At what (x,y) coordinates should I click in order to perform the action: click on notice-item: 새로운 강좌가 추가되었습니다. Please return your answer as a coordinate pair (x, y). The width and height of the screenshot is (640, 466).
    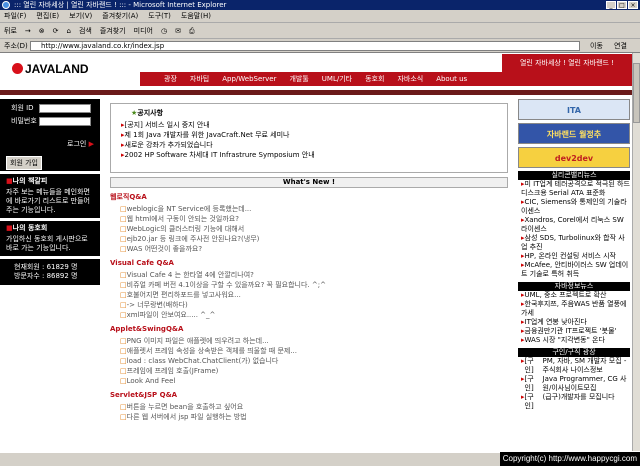
    Looking at the image, I should click on (309, 145).